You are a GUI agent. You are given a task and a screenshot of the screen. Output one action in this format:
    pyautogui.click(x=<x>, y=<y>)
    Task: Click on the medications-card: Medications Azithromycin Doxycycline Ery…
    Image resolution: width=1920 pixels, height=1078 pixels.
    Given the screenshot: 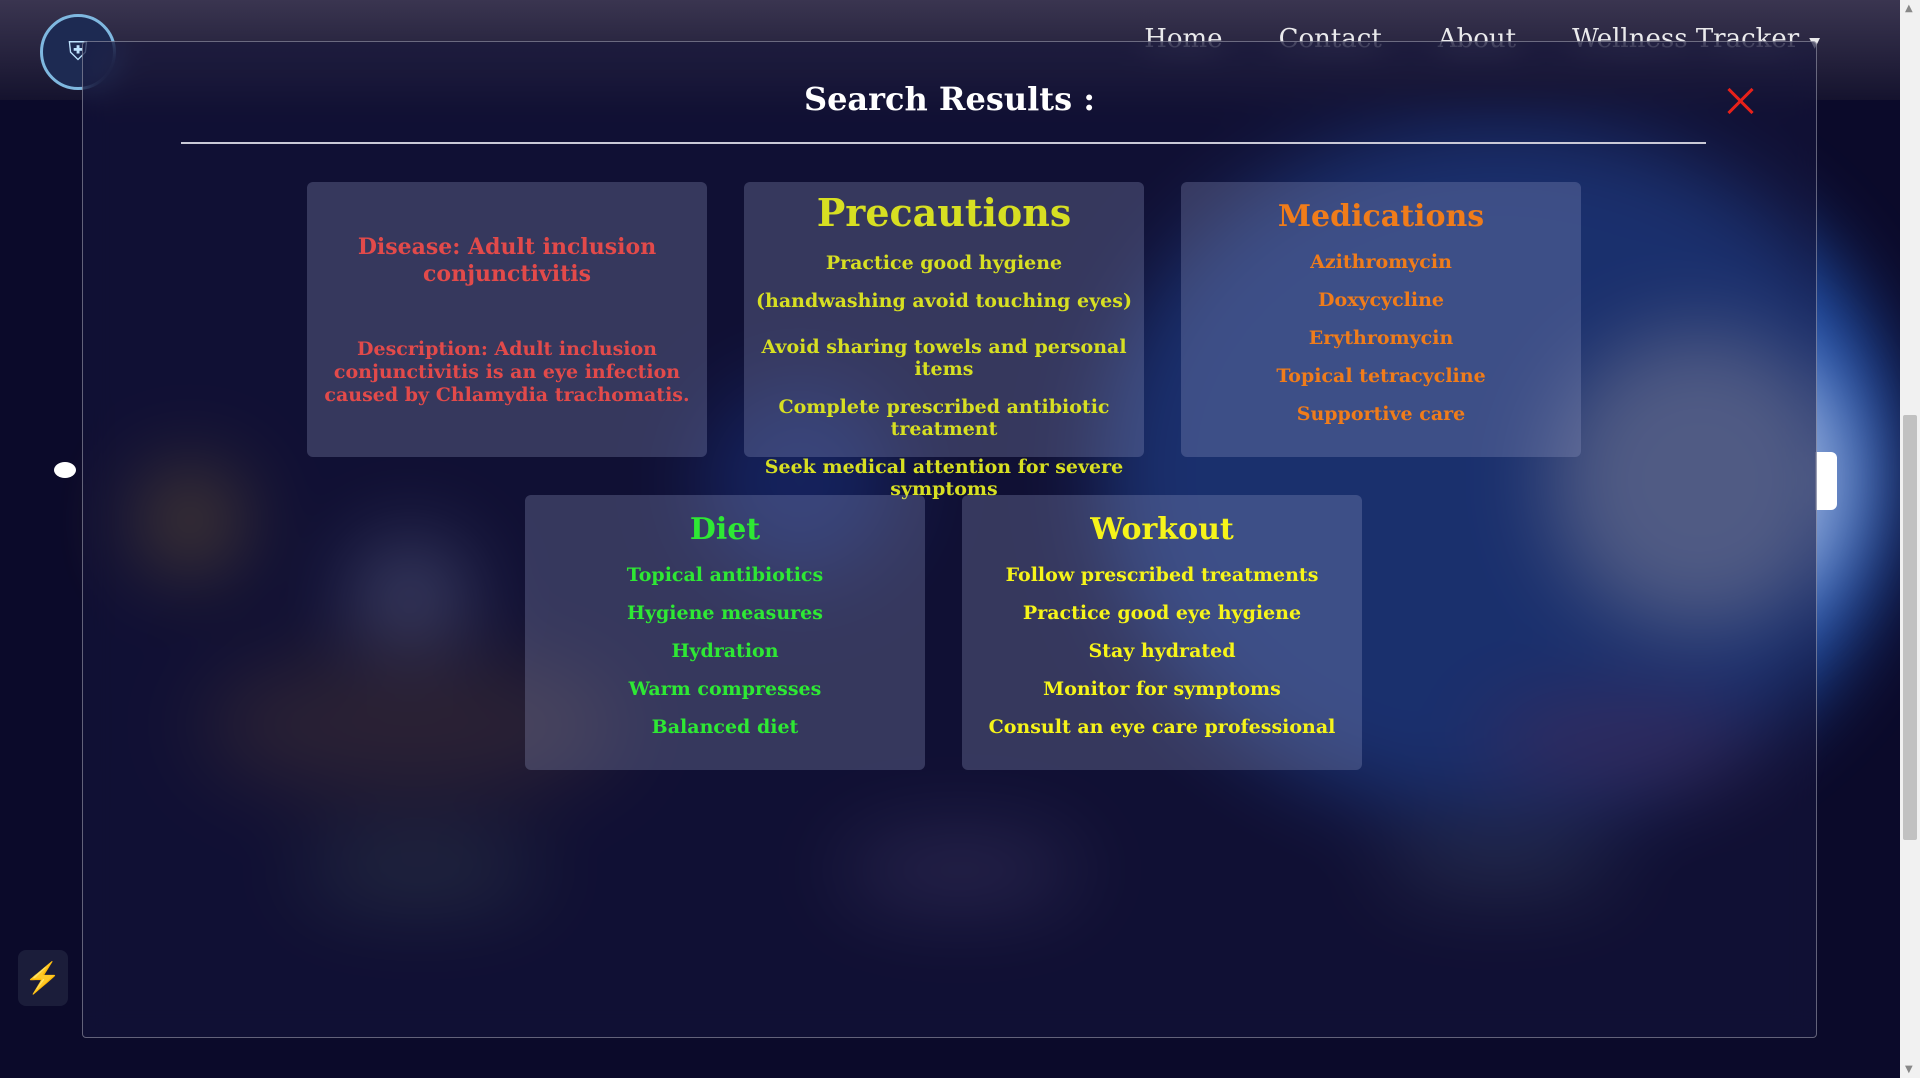 What is the action you would take?
    pyautogui.click(x=1381, y=319)
    